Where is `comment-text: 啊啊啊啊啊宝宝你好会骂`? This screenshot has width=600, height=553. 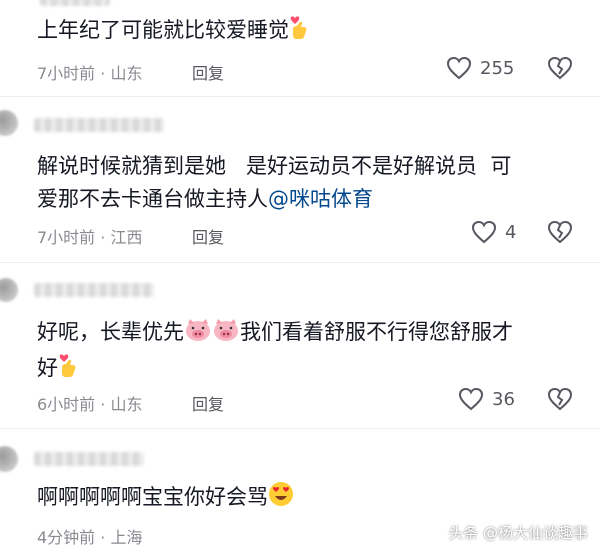 comment-text: 啊啊啊啊啊宝宝你好会骂 is located at coordinates (165, 499).